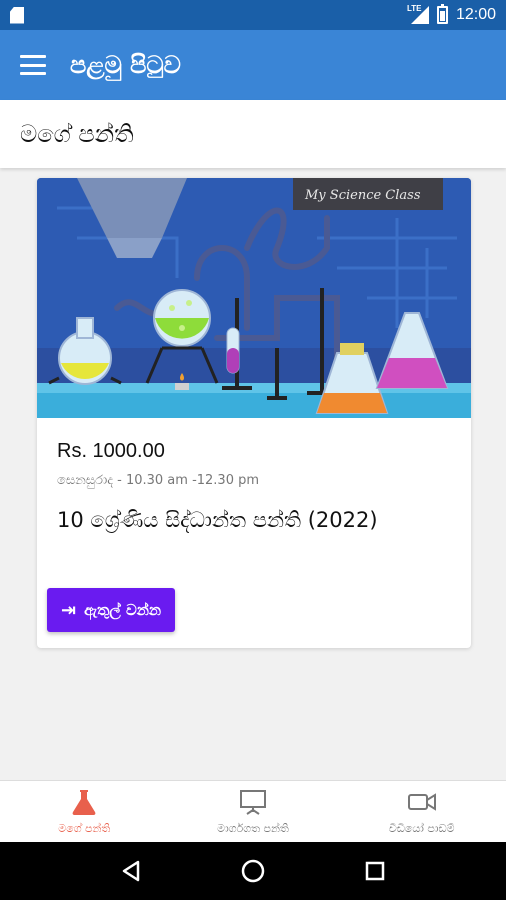  I want to click on status-bar: LTE 12:00, so click(253, 15).